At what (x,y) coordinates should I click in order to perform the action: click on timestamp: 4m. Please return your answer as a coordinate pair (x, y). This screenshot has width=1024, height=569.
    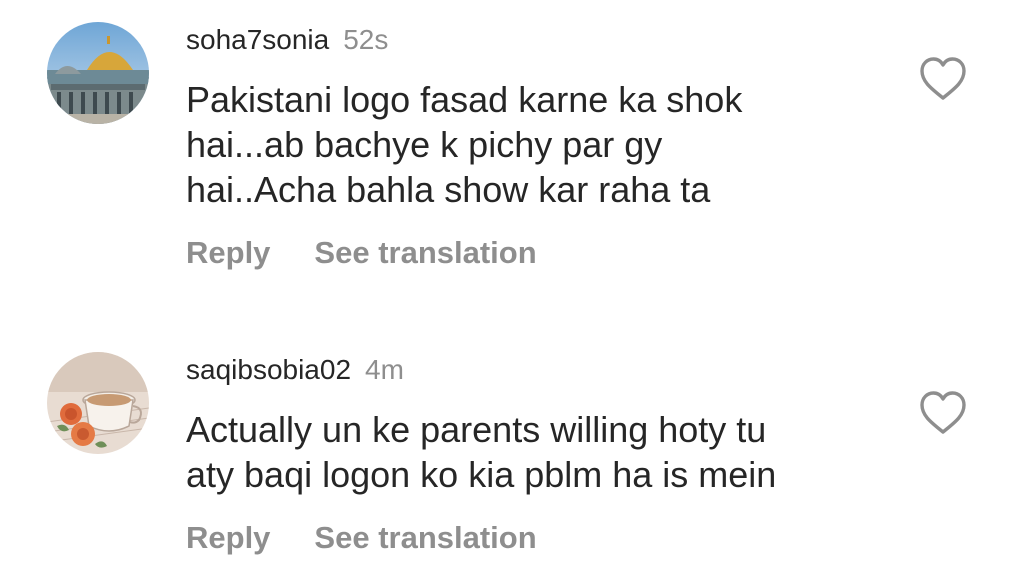
    Looking at the image, I should click on (384, 369).